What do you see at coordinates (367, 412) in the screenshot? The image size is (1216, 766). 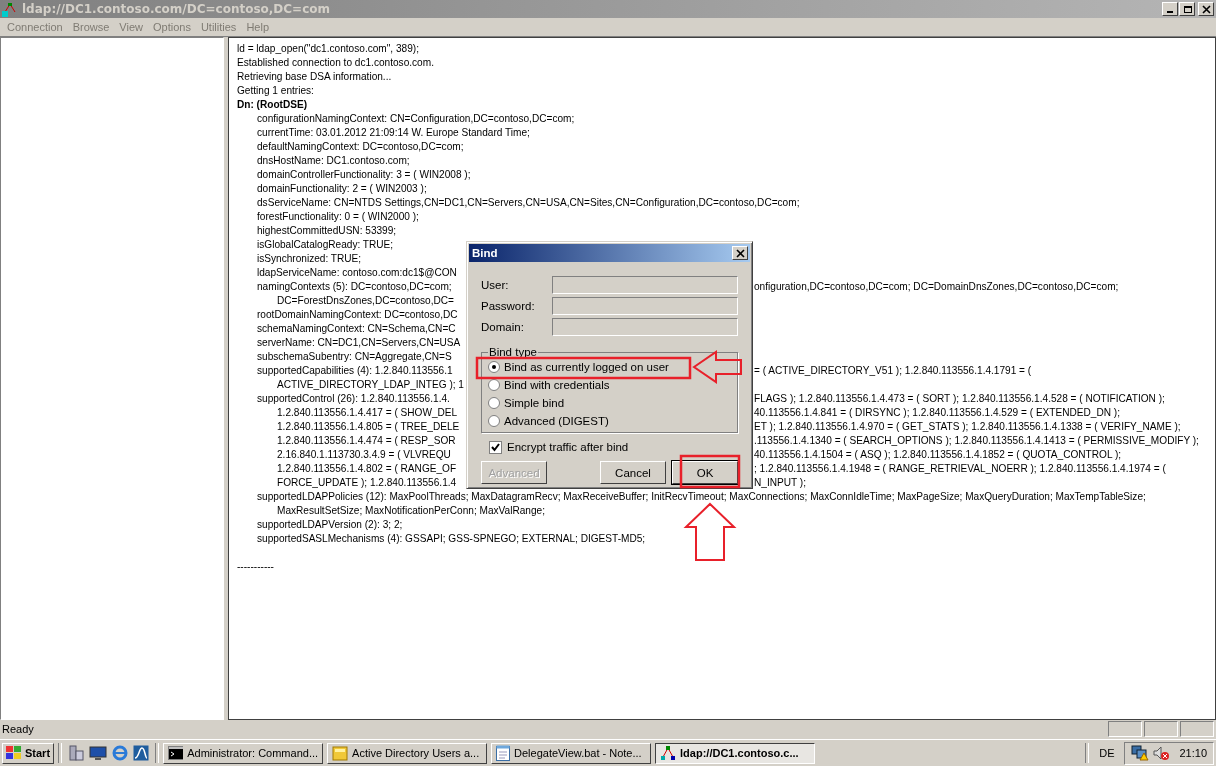 I see `output-line: 1.2.840.113556.1.4.417 = ( SHOW_DEL` at bounding box center [367, 412].